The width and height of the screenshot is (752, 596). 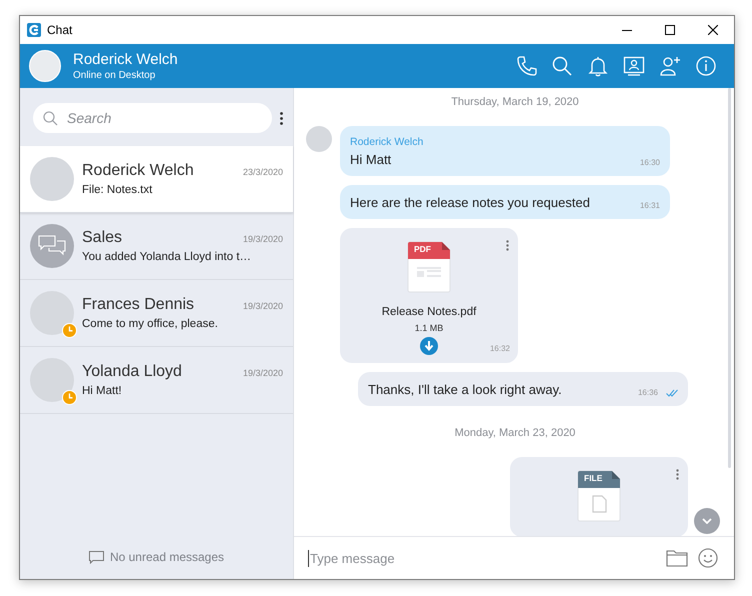 I want to click on message-preview: File: Notes.txt, so click(x=118, y=190).